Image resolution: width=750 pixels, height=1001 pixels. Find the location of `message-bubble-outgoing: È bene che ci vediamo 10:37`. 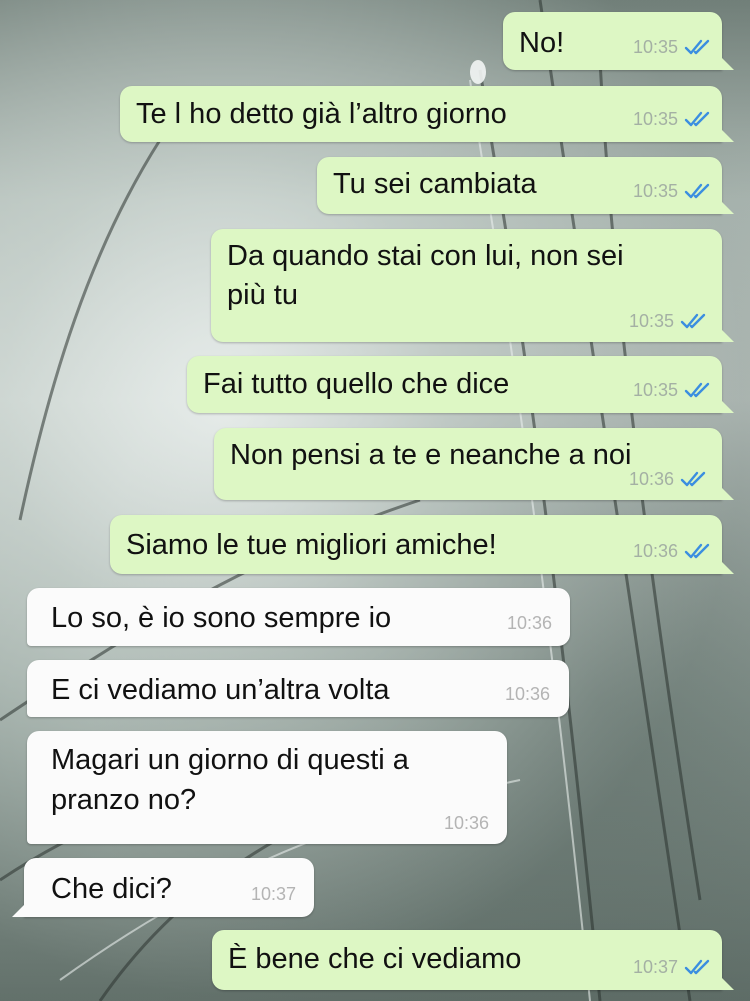

message-bubble-outgoing: È bene che ci vediamo 10:37 is located at coordinates (473, 960).